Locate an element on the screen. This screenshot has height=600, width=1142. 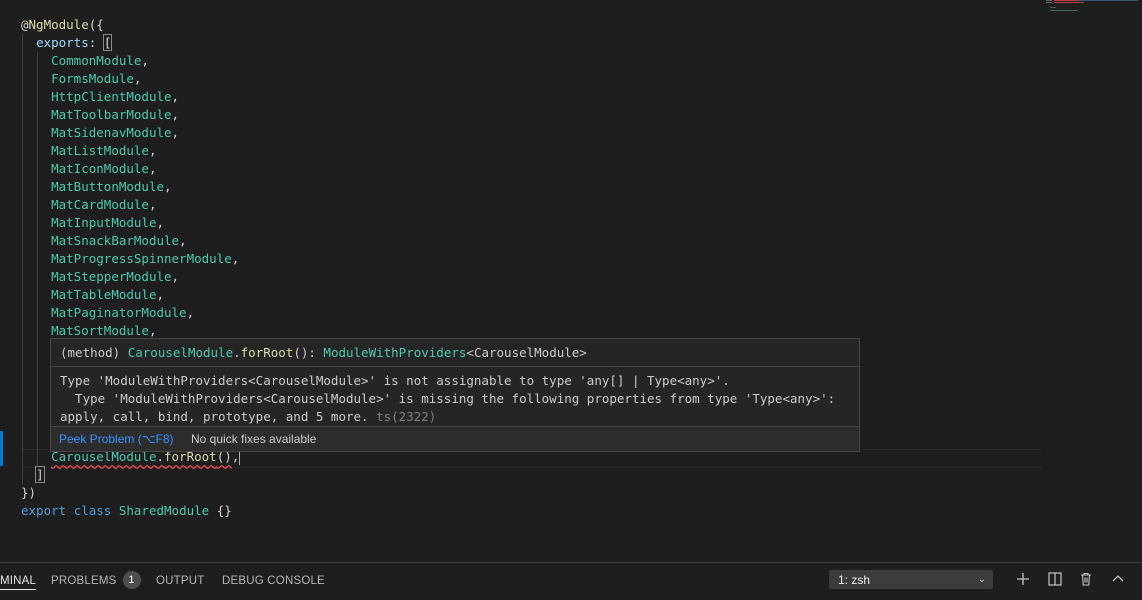
hover-divider is located at coordinates (455, 366).